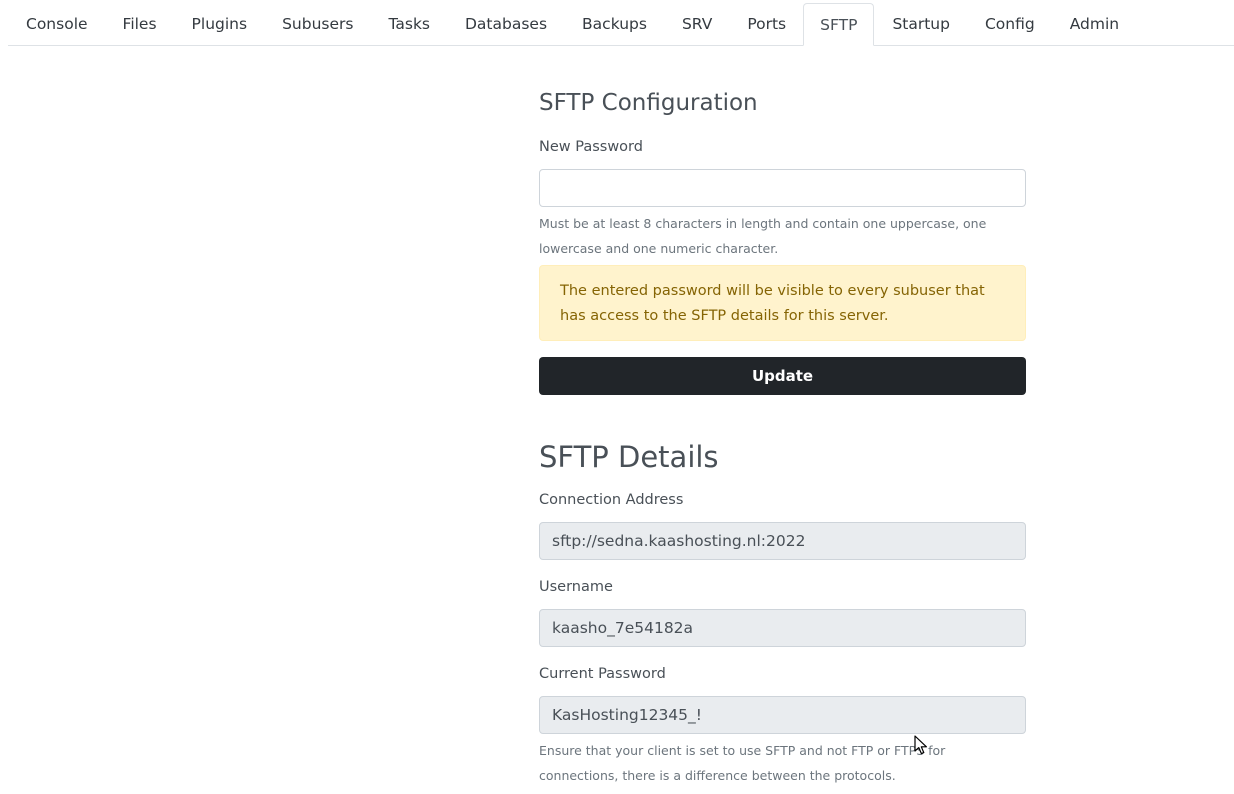 The height and width of the screenshot is (794, 1234). What do you see at coordinates (576, 587) in the screenshot?
I see `username-label: Username` at bounding box center [576, 587].